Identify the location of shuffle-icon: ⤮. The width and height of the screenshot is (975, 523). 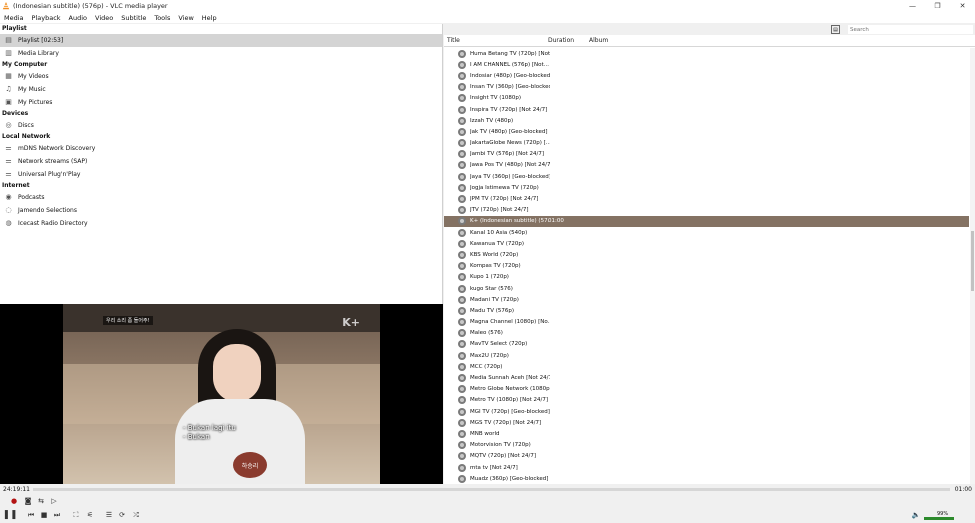
(136, 515).